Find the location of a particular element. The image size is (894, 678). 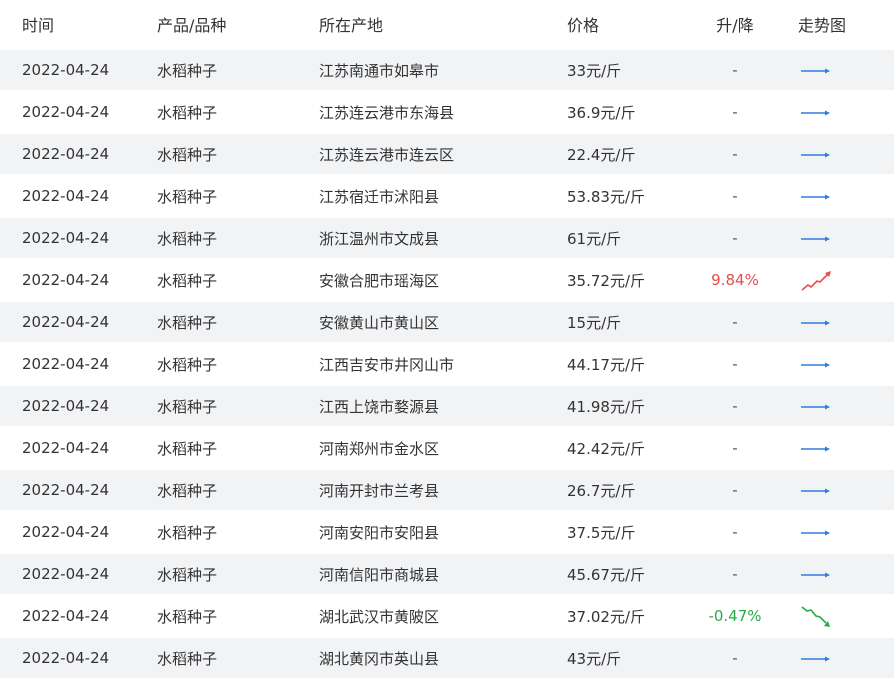

cell-price: 53.83元/斤 is located at coordinates (606, 196).